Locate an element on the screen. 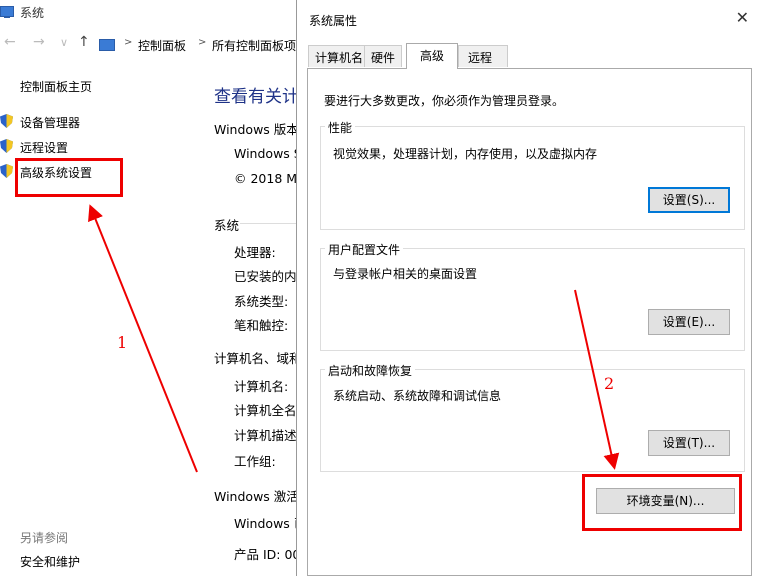 The image size is (757, 576). info-row-label: 计算机名: is located at coordinates (261, 386).